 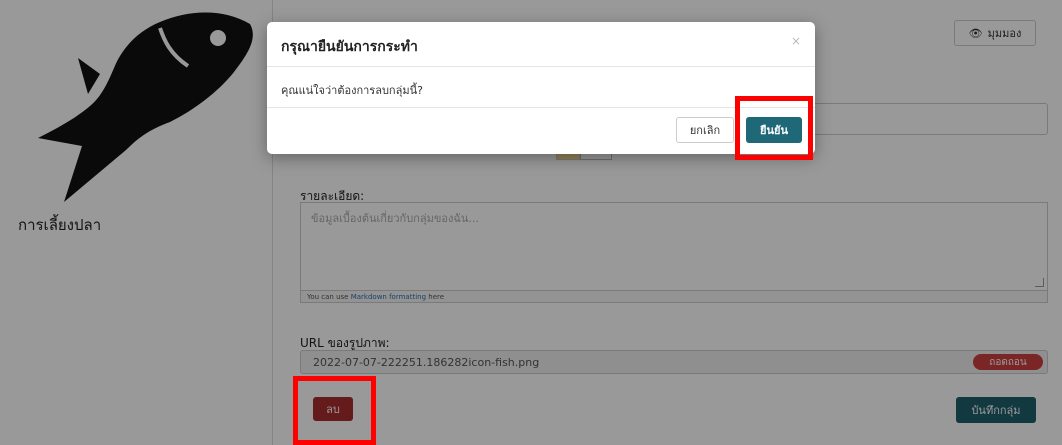 I want to click on delete-highlight-box, so click(x=334, y=410).